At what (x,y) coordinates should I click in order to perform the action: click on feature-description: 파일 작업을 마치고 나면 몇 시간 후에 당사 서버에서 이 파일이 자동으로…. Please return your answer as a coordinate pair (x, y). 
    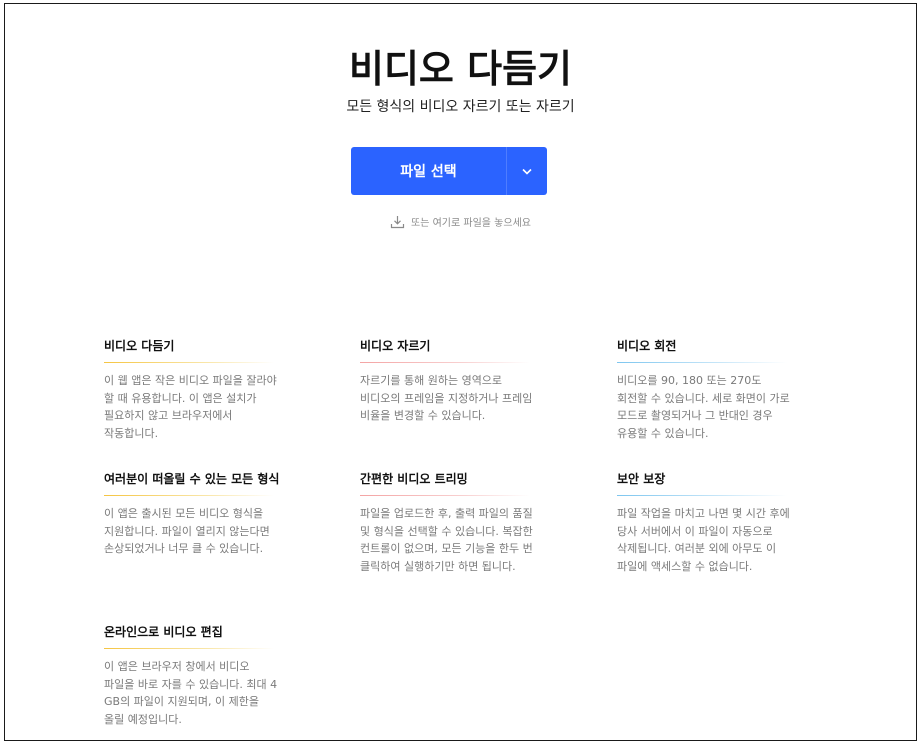
    Looking at the image, I should click on (703, 540).